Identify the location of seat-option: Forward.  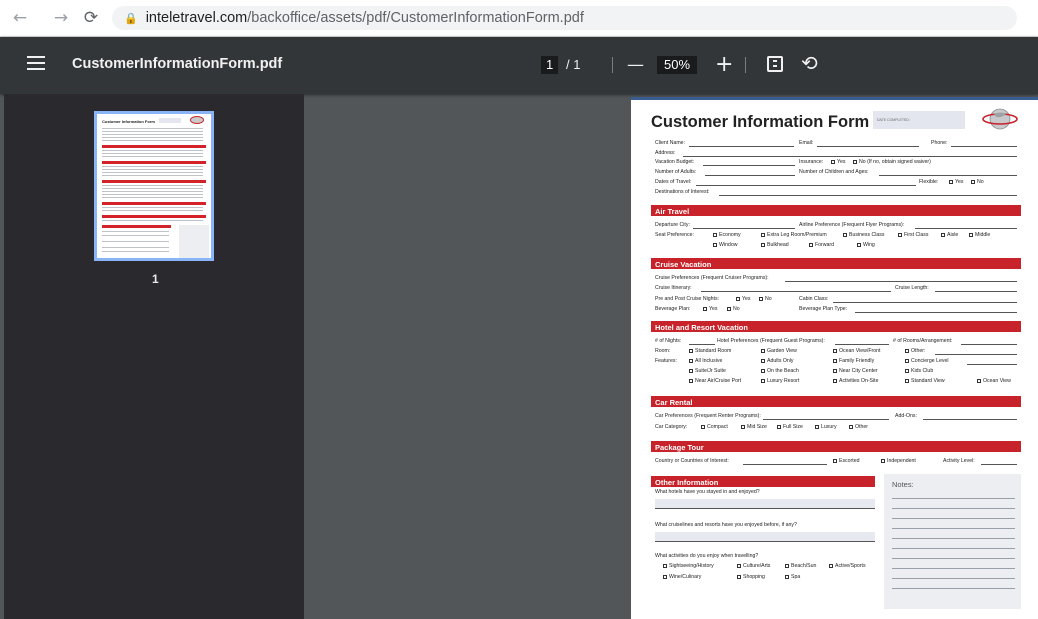
(821, 245).